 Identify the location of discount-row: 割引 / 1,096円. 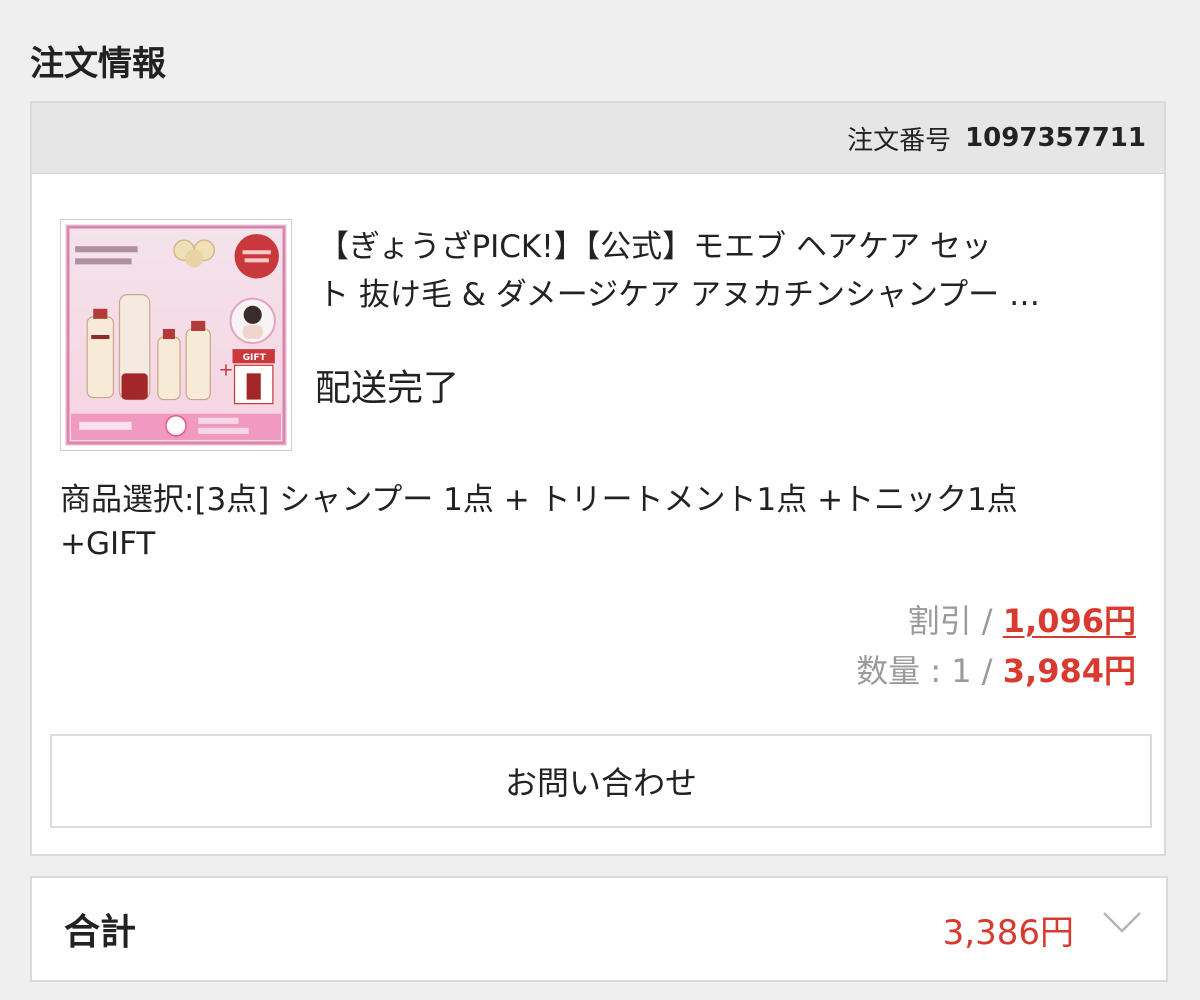
(1022, 621).